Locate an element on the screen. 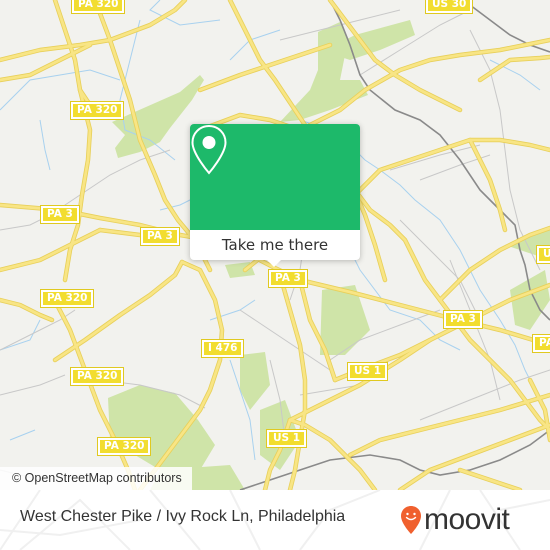 This screenshot has width=550, height=550. road-label: US is located at coordinates (542, 254).